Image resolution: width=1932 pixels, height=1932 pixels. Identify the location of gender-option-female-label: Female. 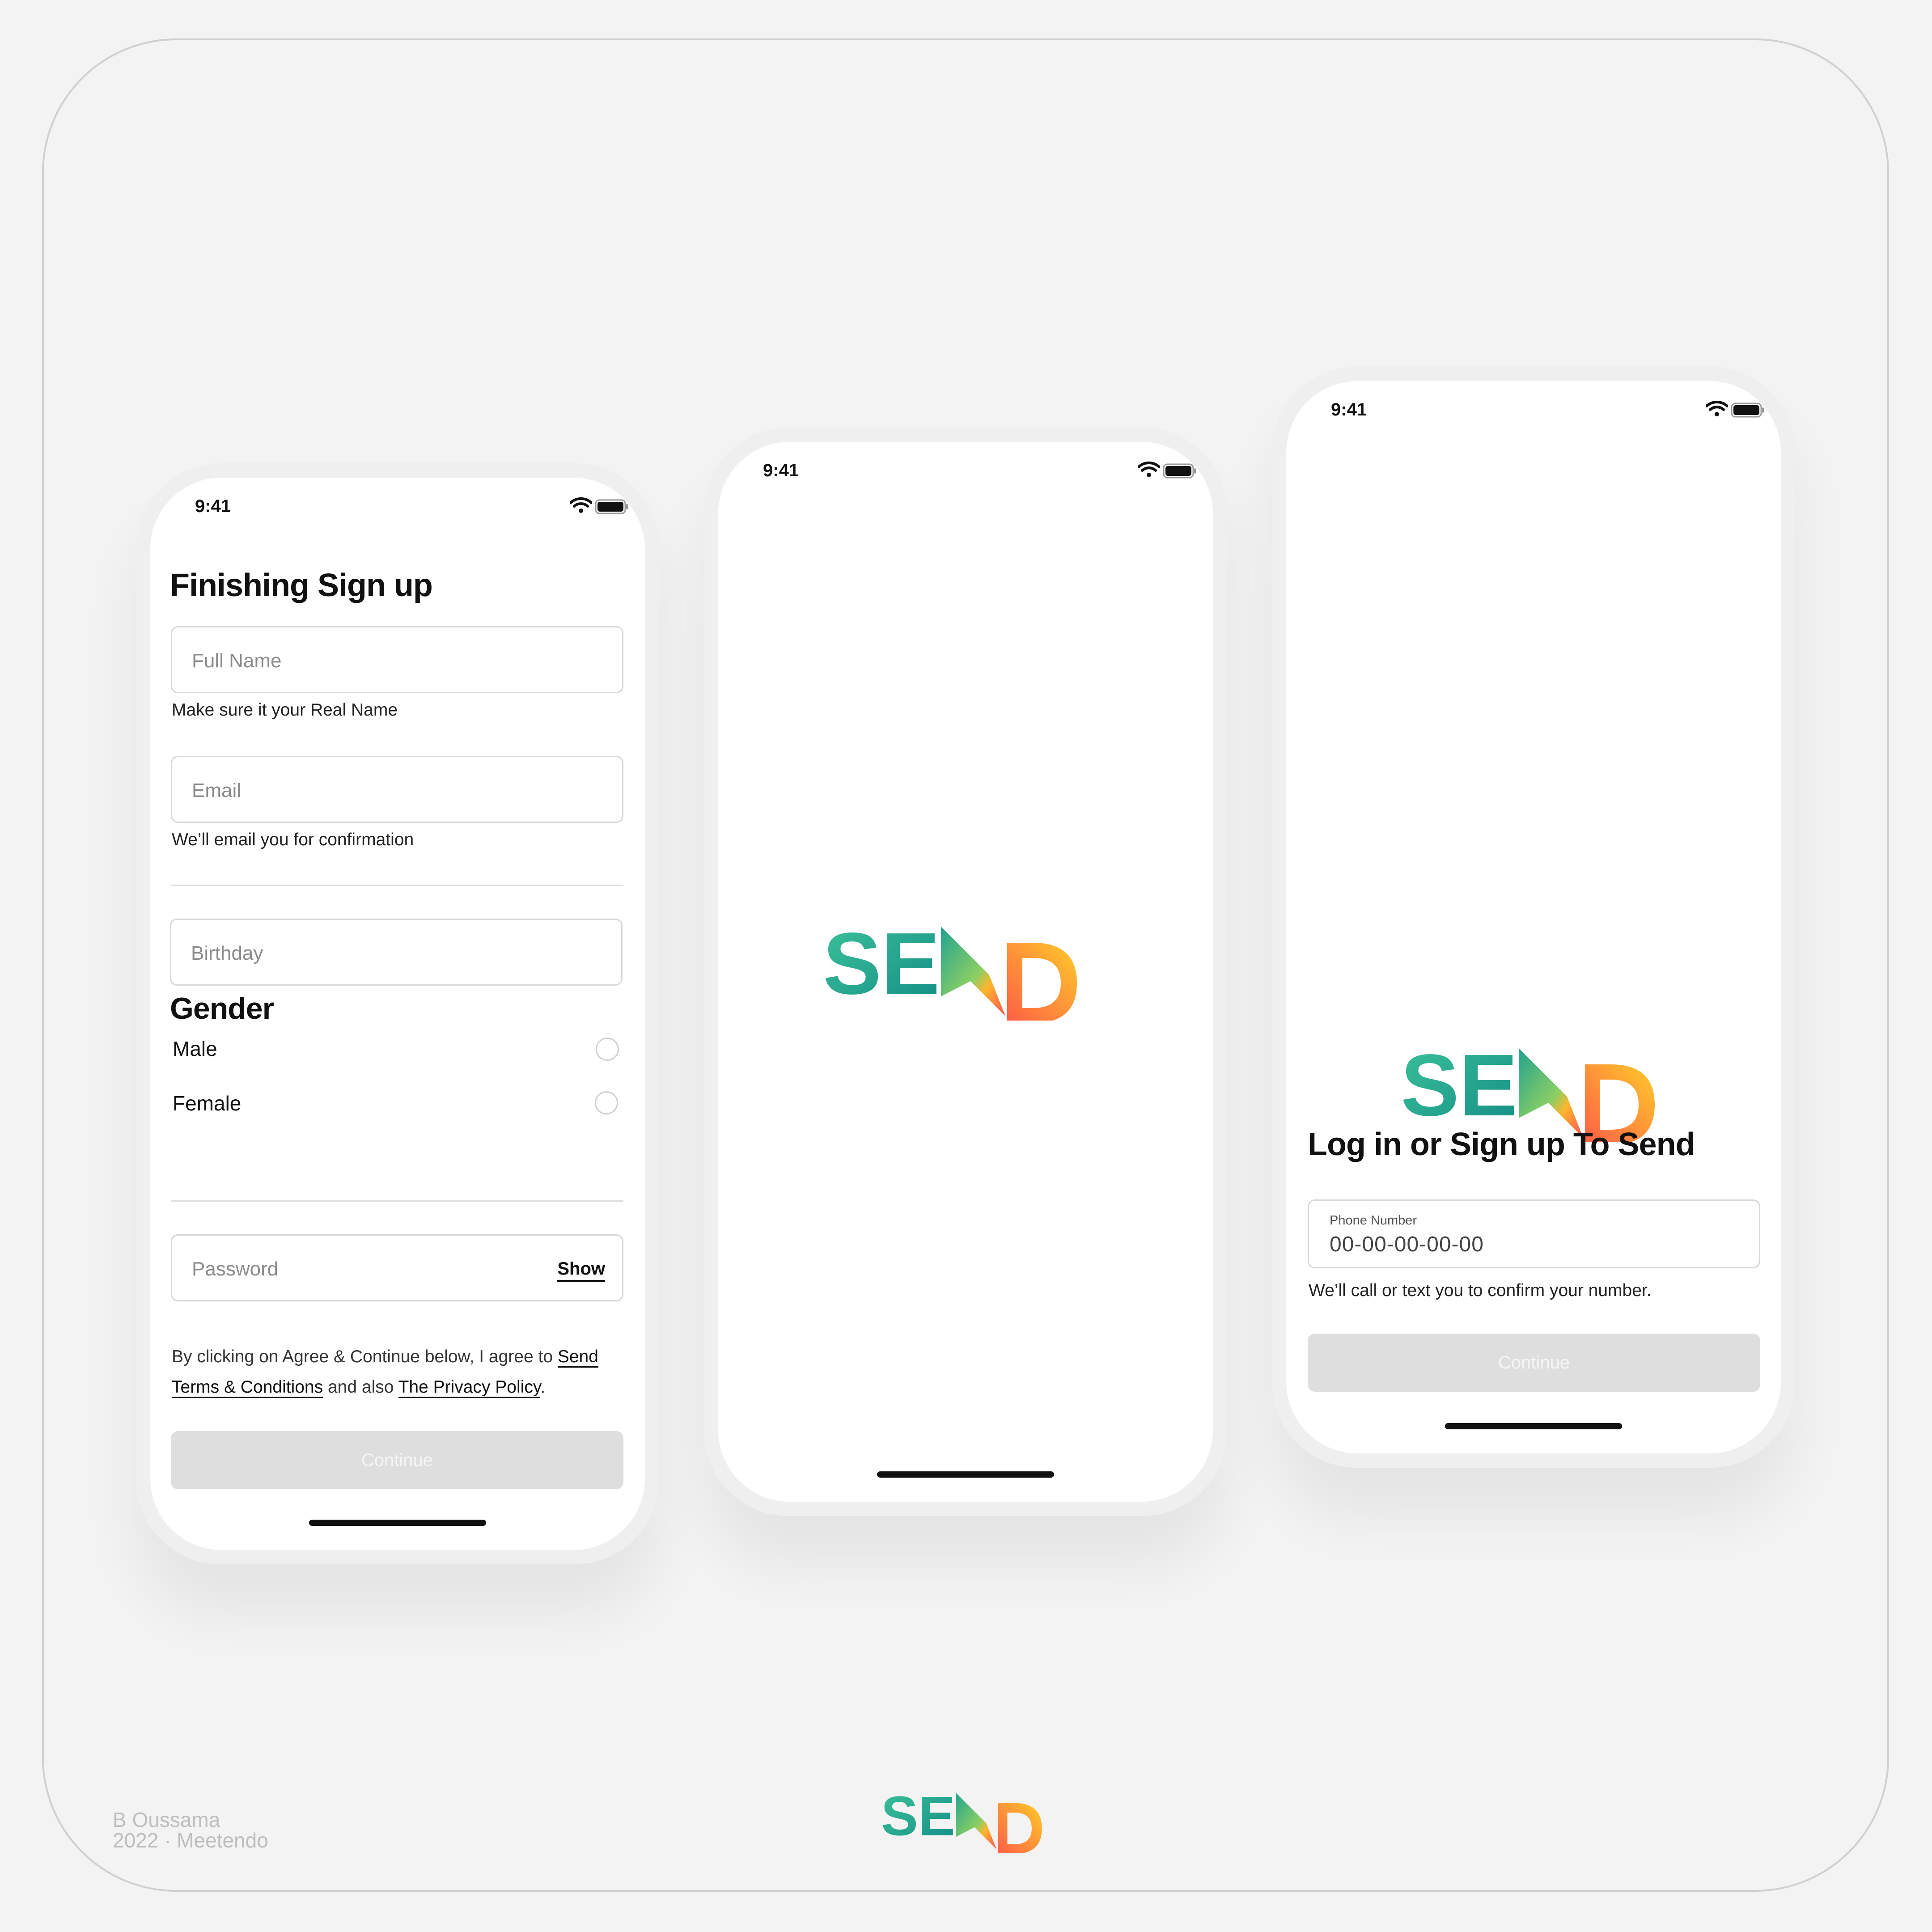
(207, 1103).